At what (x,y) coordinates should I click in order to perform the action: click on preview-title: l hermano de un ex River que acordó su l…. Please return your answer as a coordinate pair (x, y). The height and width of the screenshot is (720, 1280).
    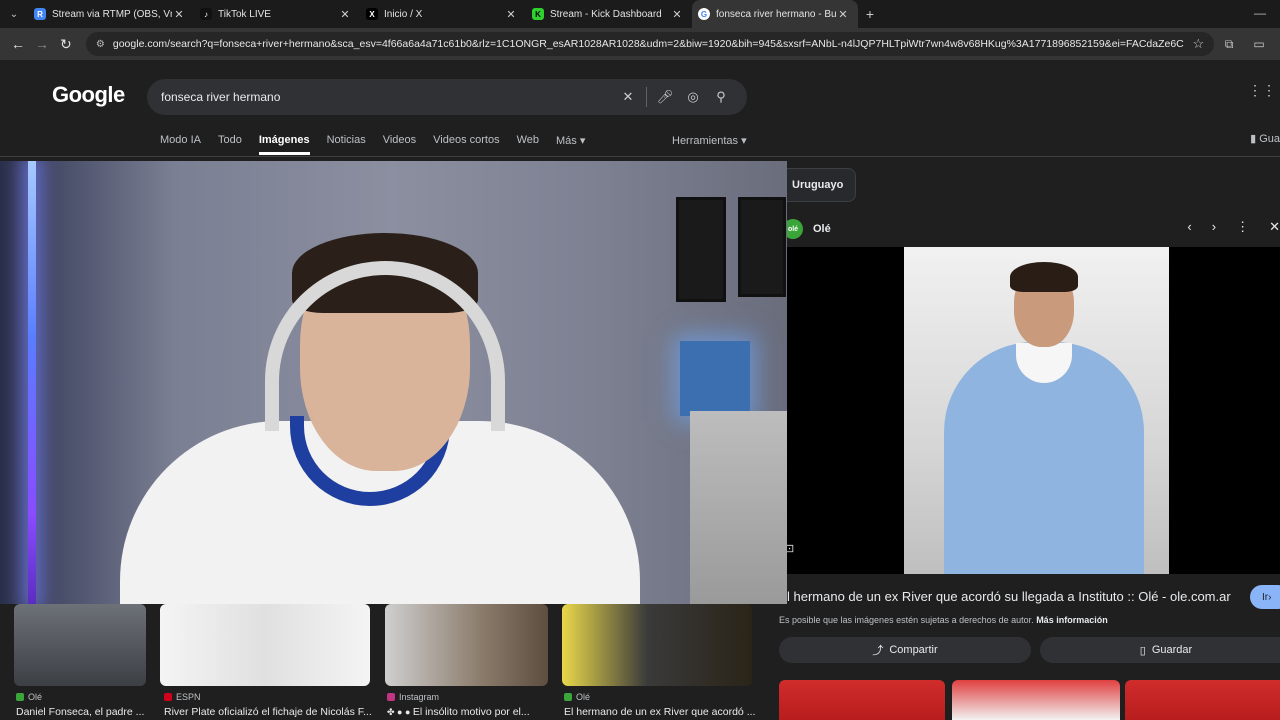
    Looking at the image, I should click on (1009, 596).